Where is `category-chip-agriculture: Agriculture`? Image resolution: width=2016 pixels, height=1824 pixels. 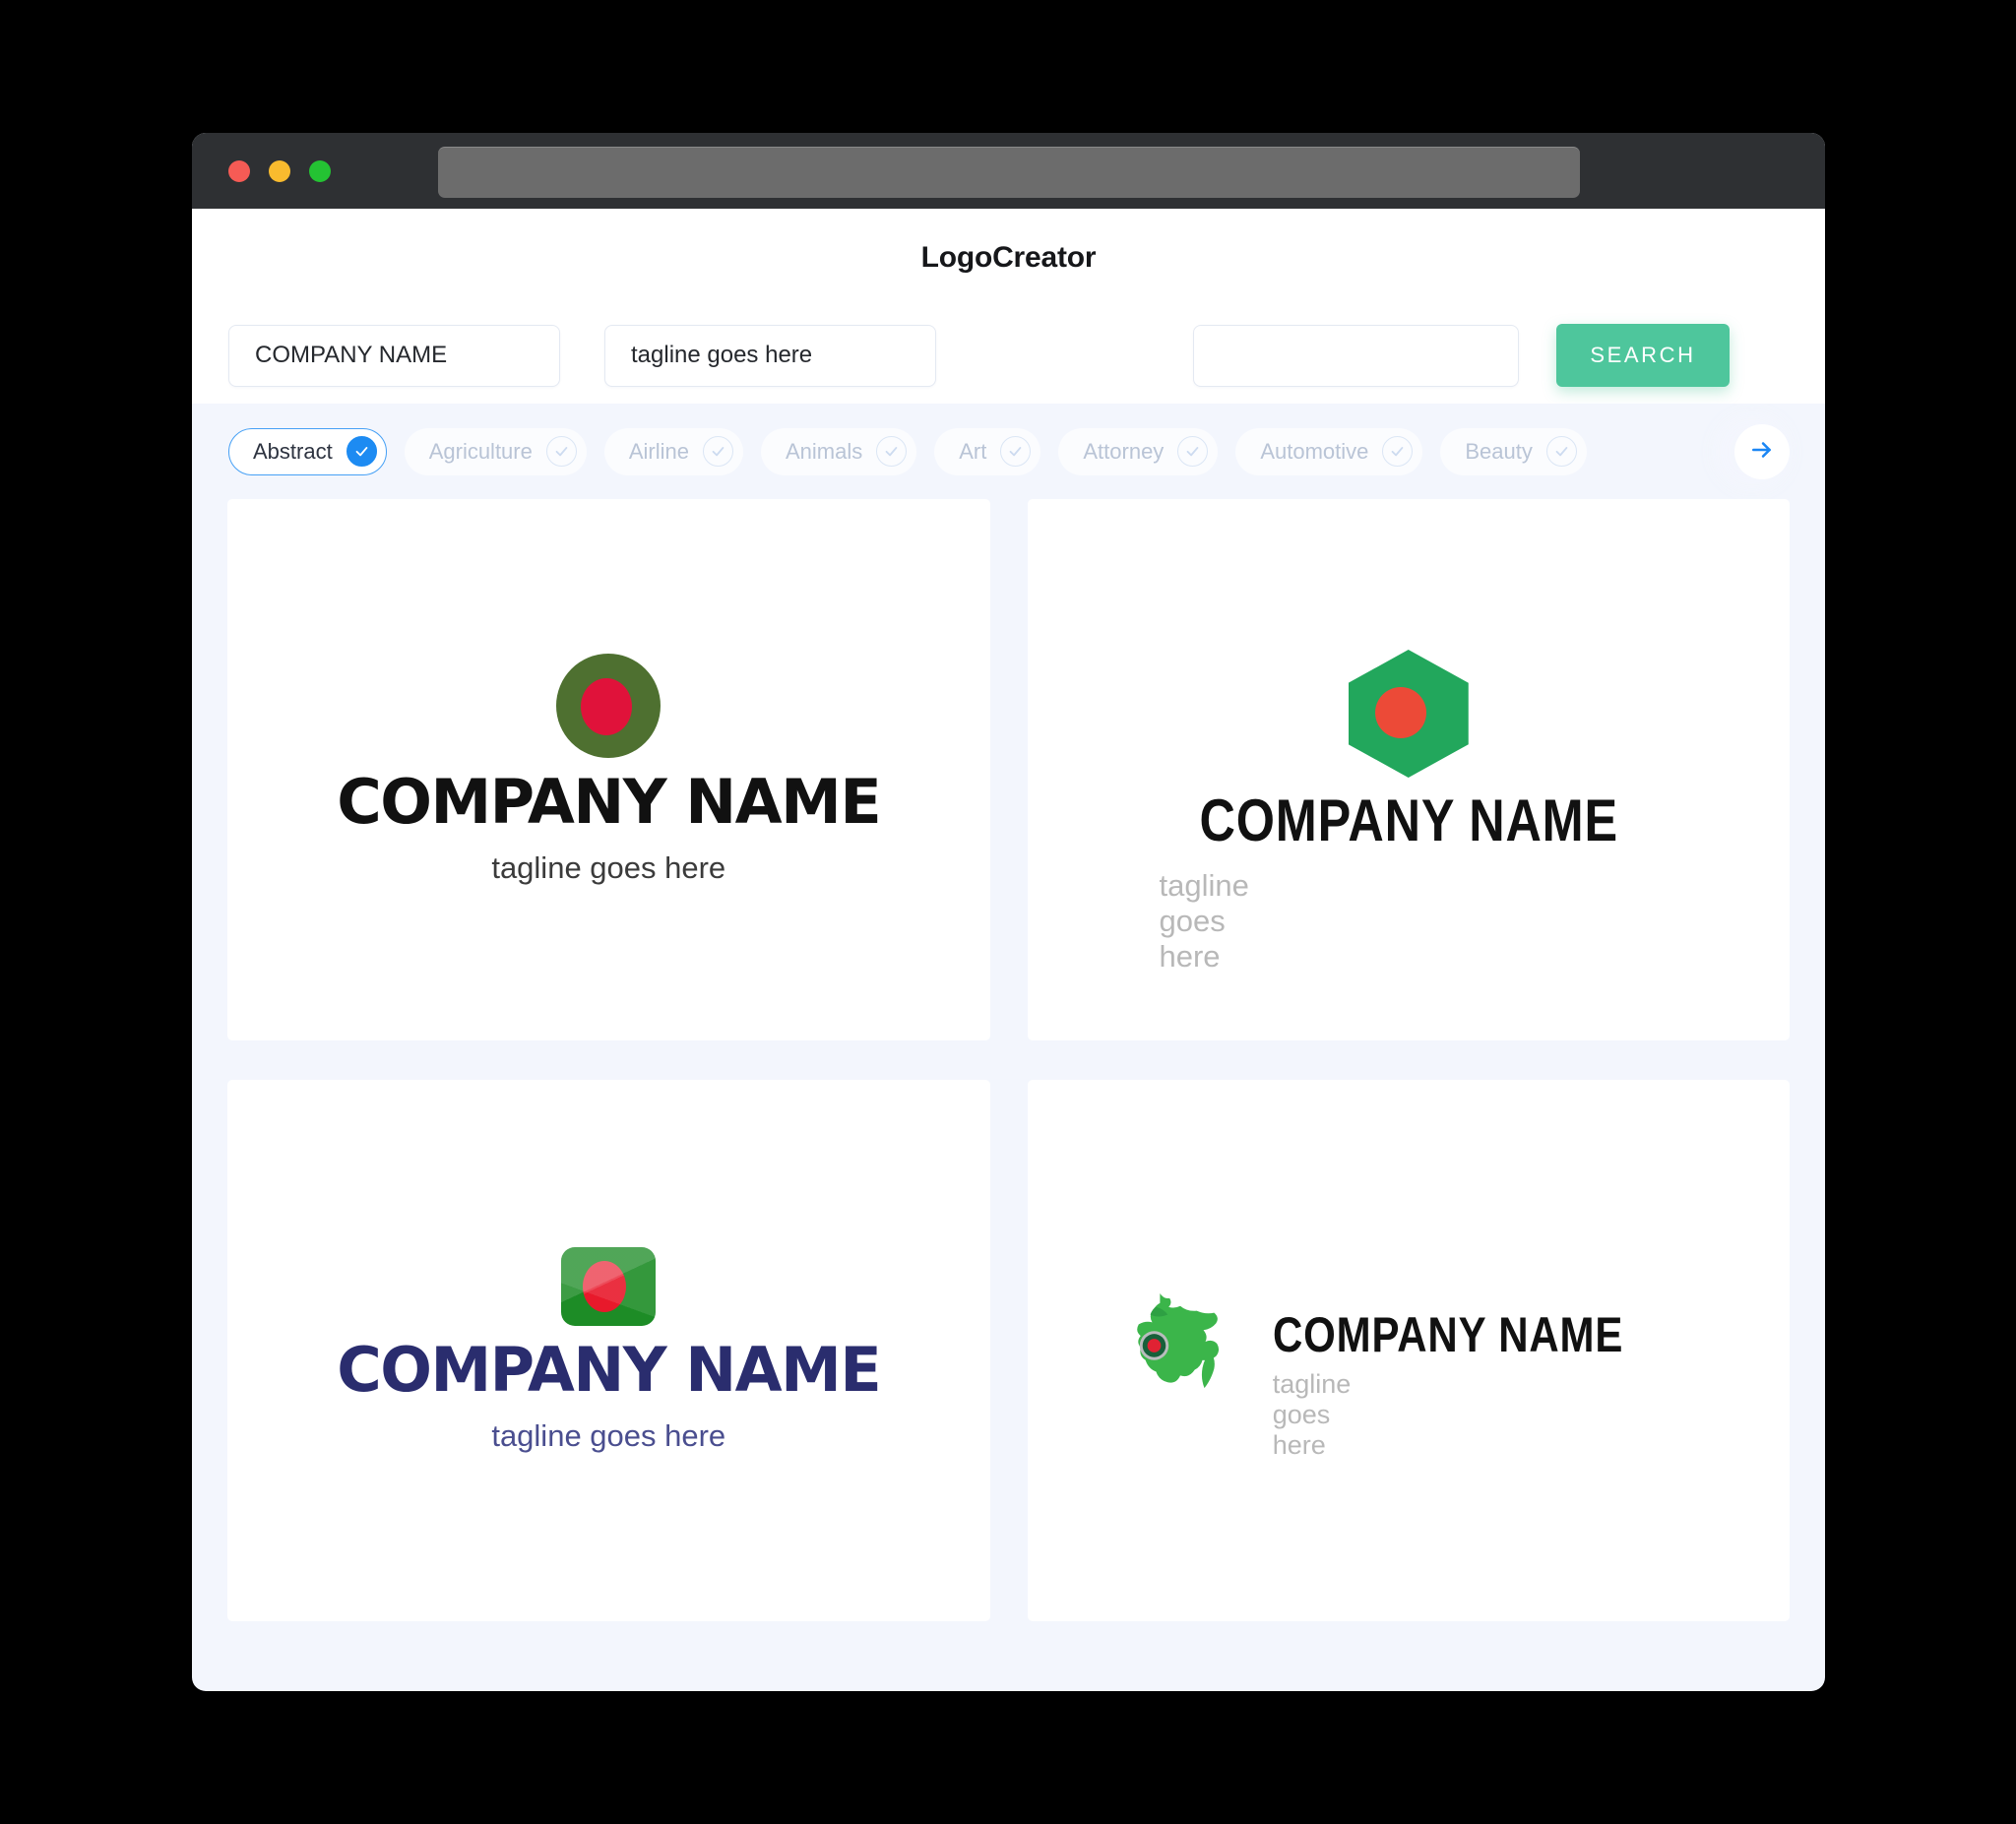
category-chip-agriculture: Agriculture is located at coordinates (495, 451).